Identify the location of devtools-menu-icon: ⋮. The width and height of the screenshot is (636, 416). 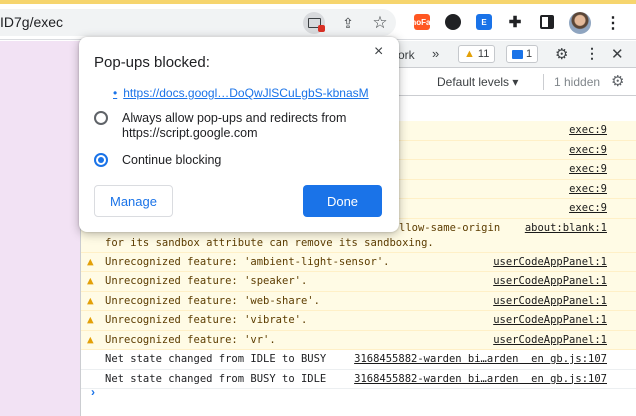
(592, 53).